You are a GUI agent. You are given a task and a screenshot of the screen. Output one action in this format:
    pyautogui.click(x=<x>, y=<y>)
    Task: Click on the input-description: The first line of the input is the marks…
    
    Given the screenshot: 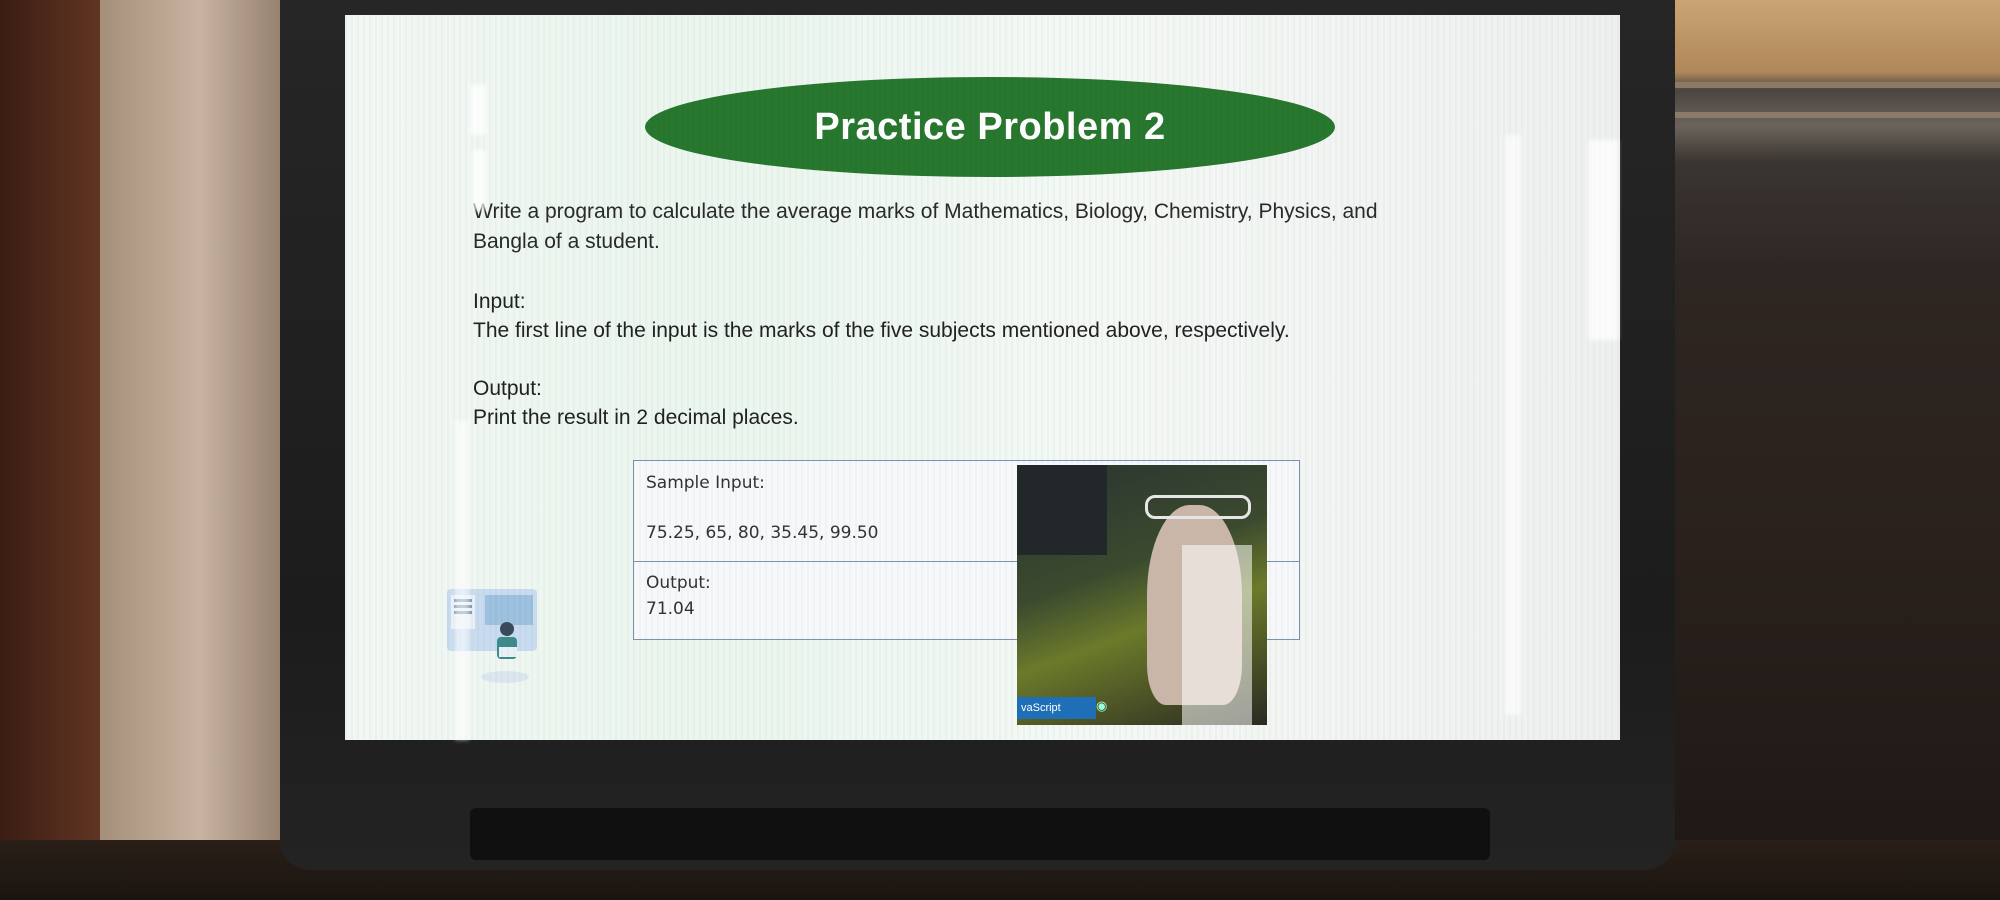 What is the action you would take?
    pyautogui.click(x=881, y=330)
    